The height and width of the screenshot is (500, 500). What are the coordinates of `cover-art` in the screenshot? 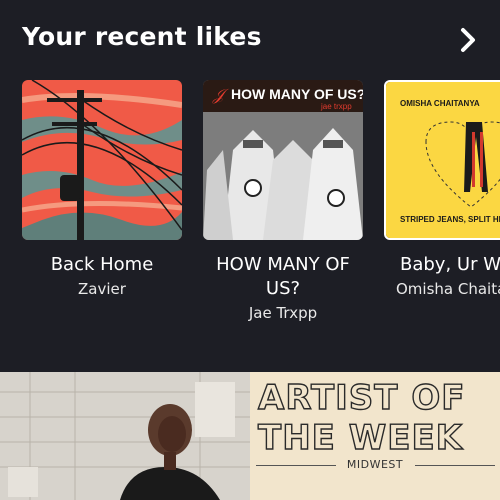 It's located at (102, 160).